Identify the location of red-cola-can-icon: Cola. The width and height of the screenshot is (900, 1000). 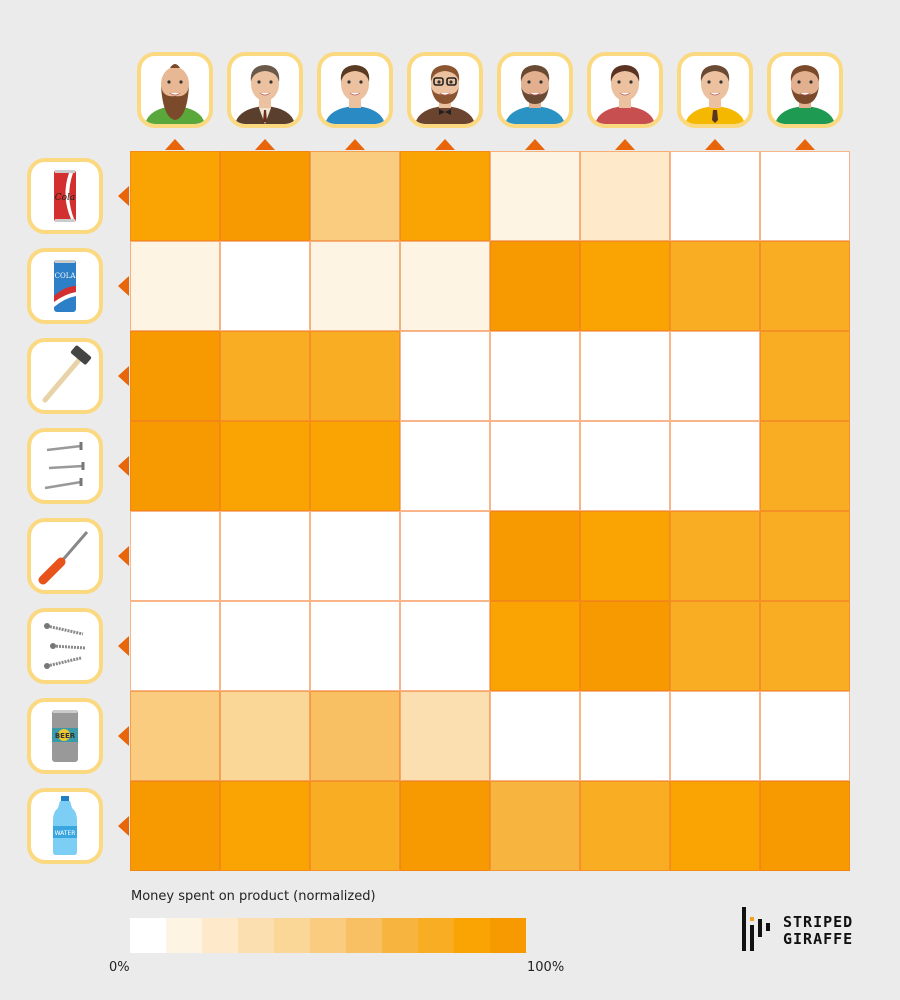
(65, 196).